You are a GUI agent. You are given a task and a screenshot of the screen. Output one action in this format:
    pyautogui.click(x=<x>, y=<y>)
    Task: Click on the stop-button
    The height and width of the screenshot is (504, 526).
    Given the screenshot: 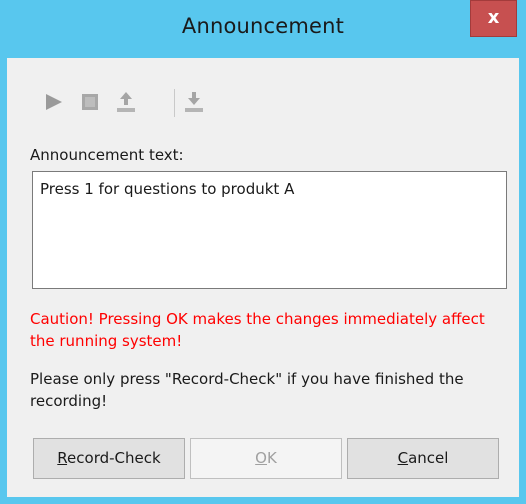 What is the action you would take?
    pyautogui.click(x=90, y=102)
    